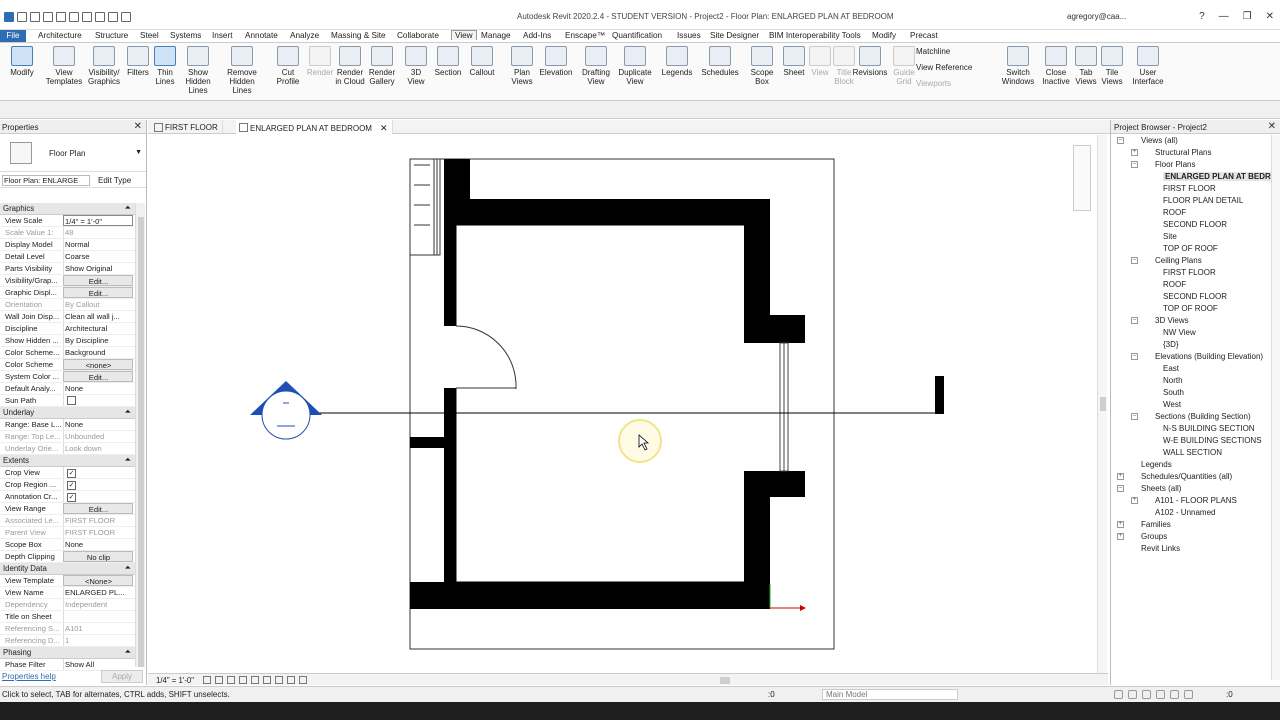 Image resolution: width=1280 pixels, height=720 pixels. Describe the element at coordinates (496, 35) in the screenshot. I see `tab-manage: Manage` at that location.